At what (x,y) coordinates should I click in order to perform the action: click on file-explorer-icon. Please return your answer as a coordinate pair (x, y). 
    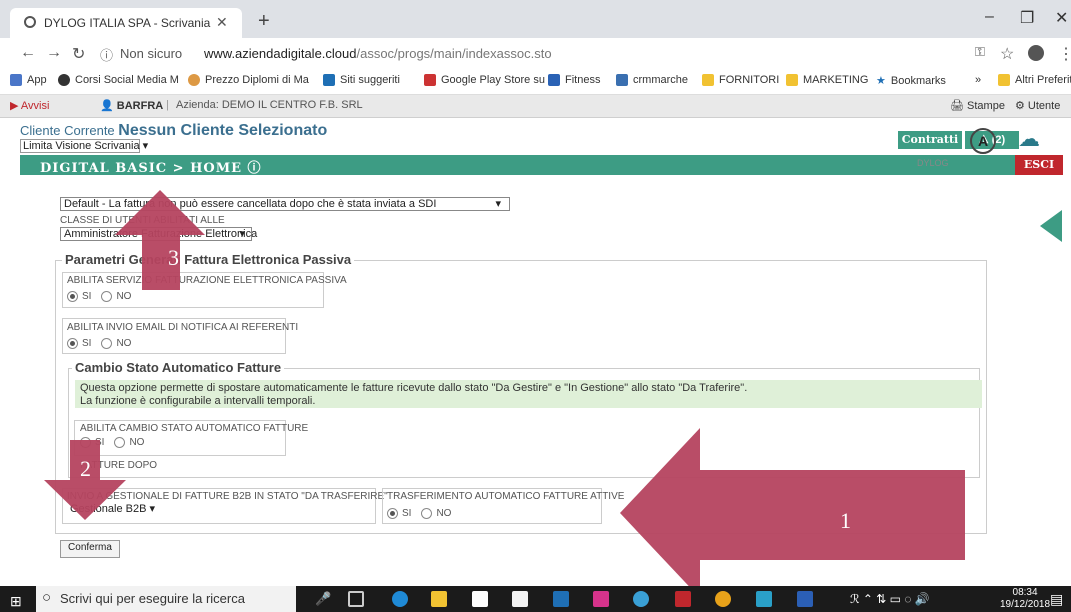
    Looking at the image, I should click on (439, 599).